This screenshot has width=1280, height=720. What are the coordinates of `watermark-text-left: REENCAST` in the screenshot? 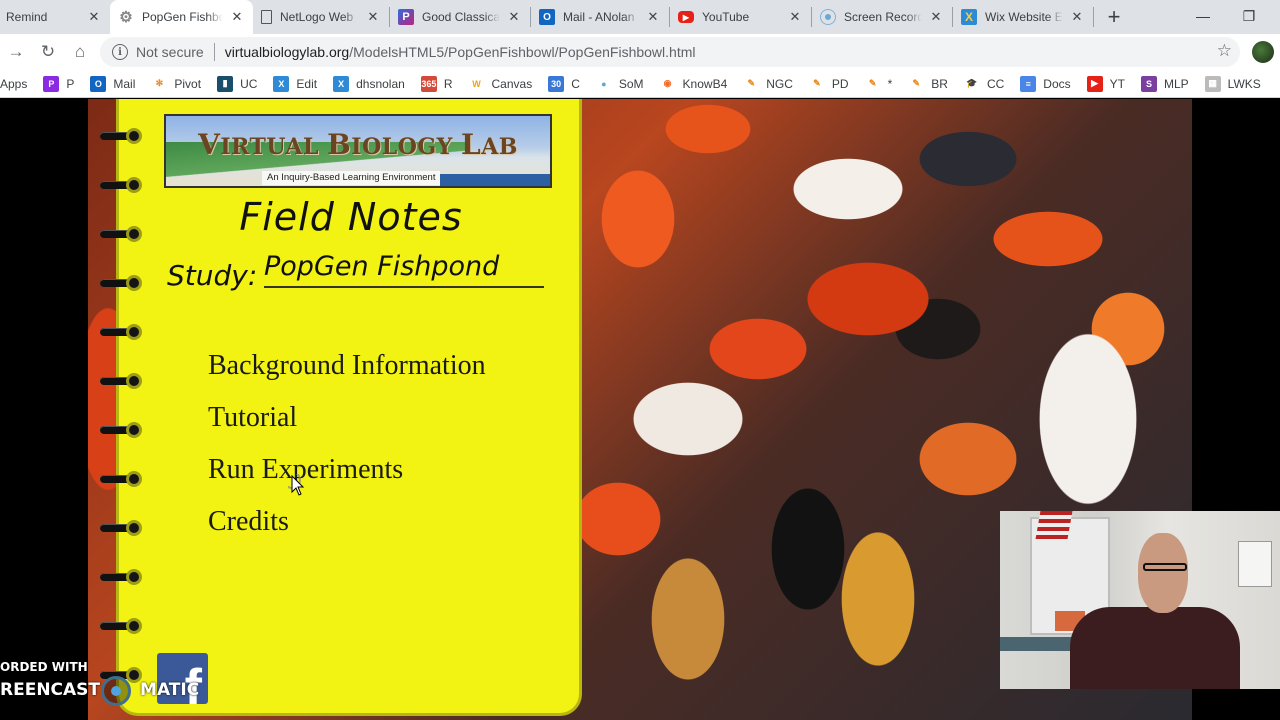 It's located at (50, 690).